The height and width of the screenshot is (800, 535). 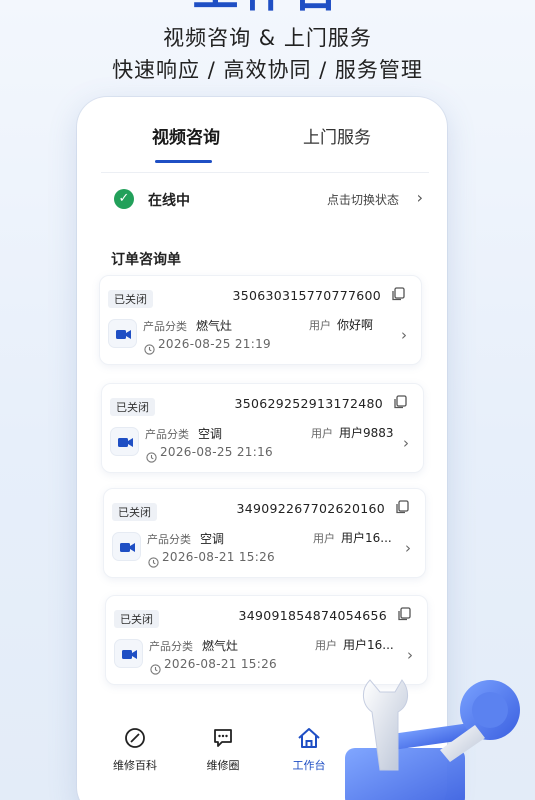 What do you see at coordinates (146, 260) in the screenshot?
I see `section-title: 订单咨询单` at bounding box center [146, 260].